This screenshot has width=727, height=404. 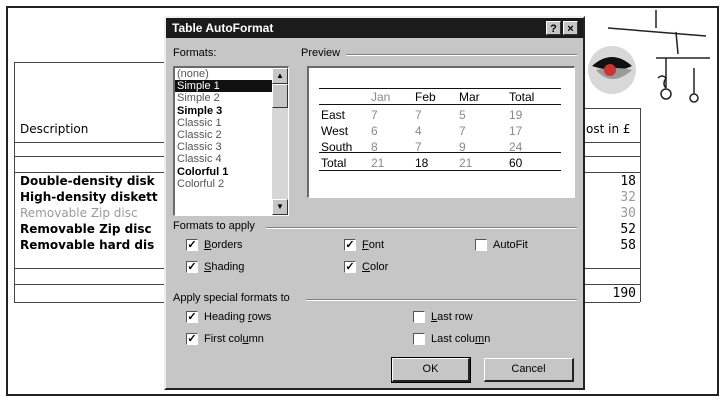 What do you see at coordinates (333, 115) in the screenshot?
I see `preview-row-label: East` at bounding box center [333, 115].